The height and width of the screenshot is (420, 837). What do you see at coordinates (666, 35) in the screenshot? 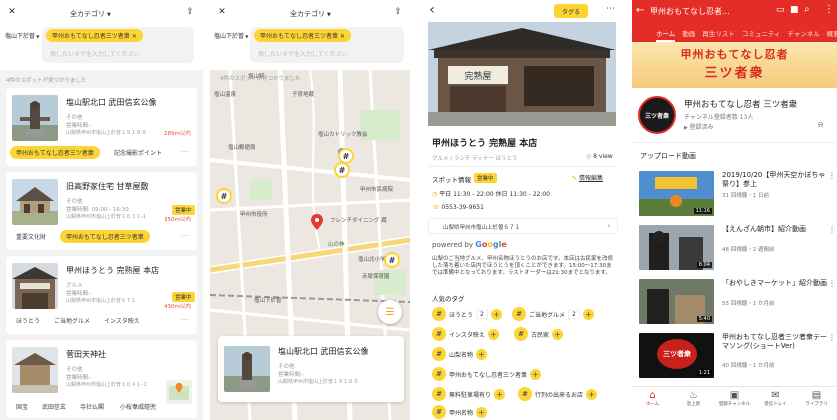
I see `tab-home: ホーム` at bounding box center [666, 35].